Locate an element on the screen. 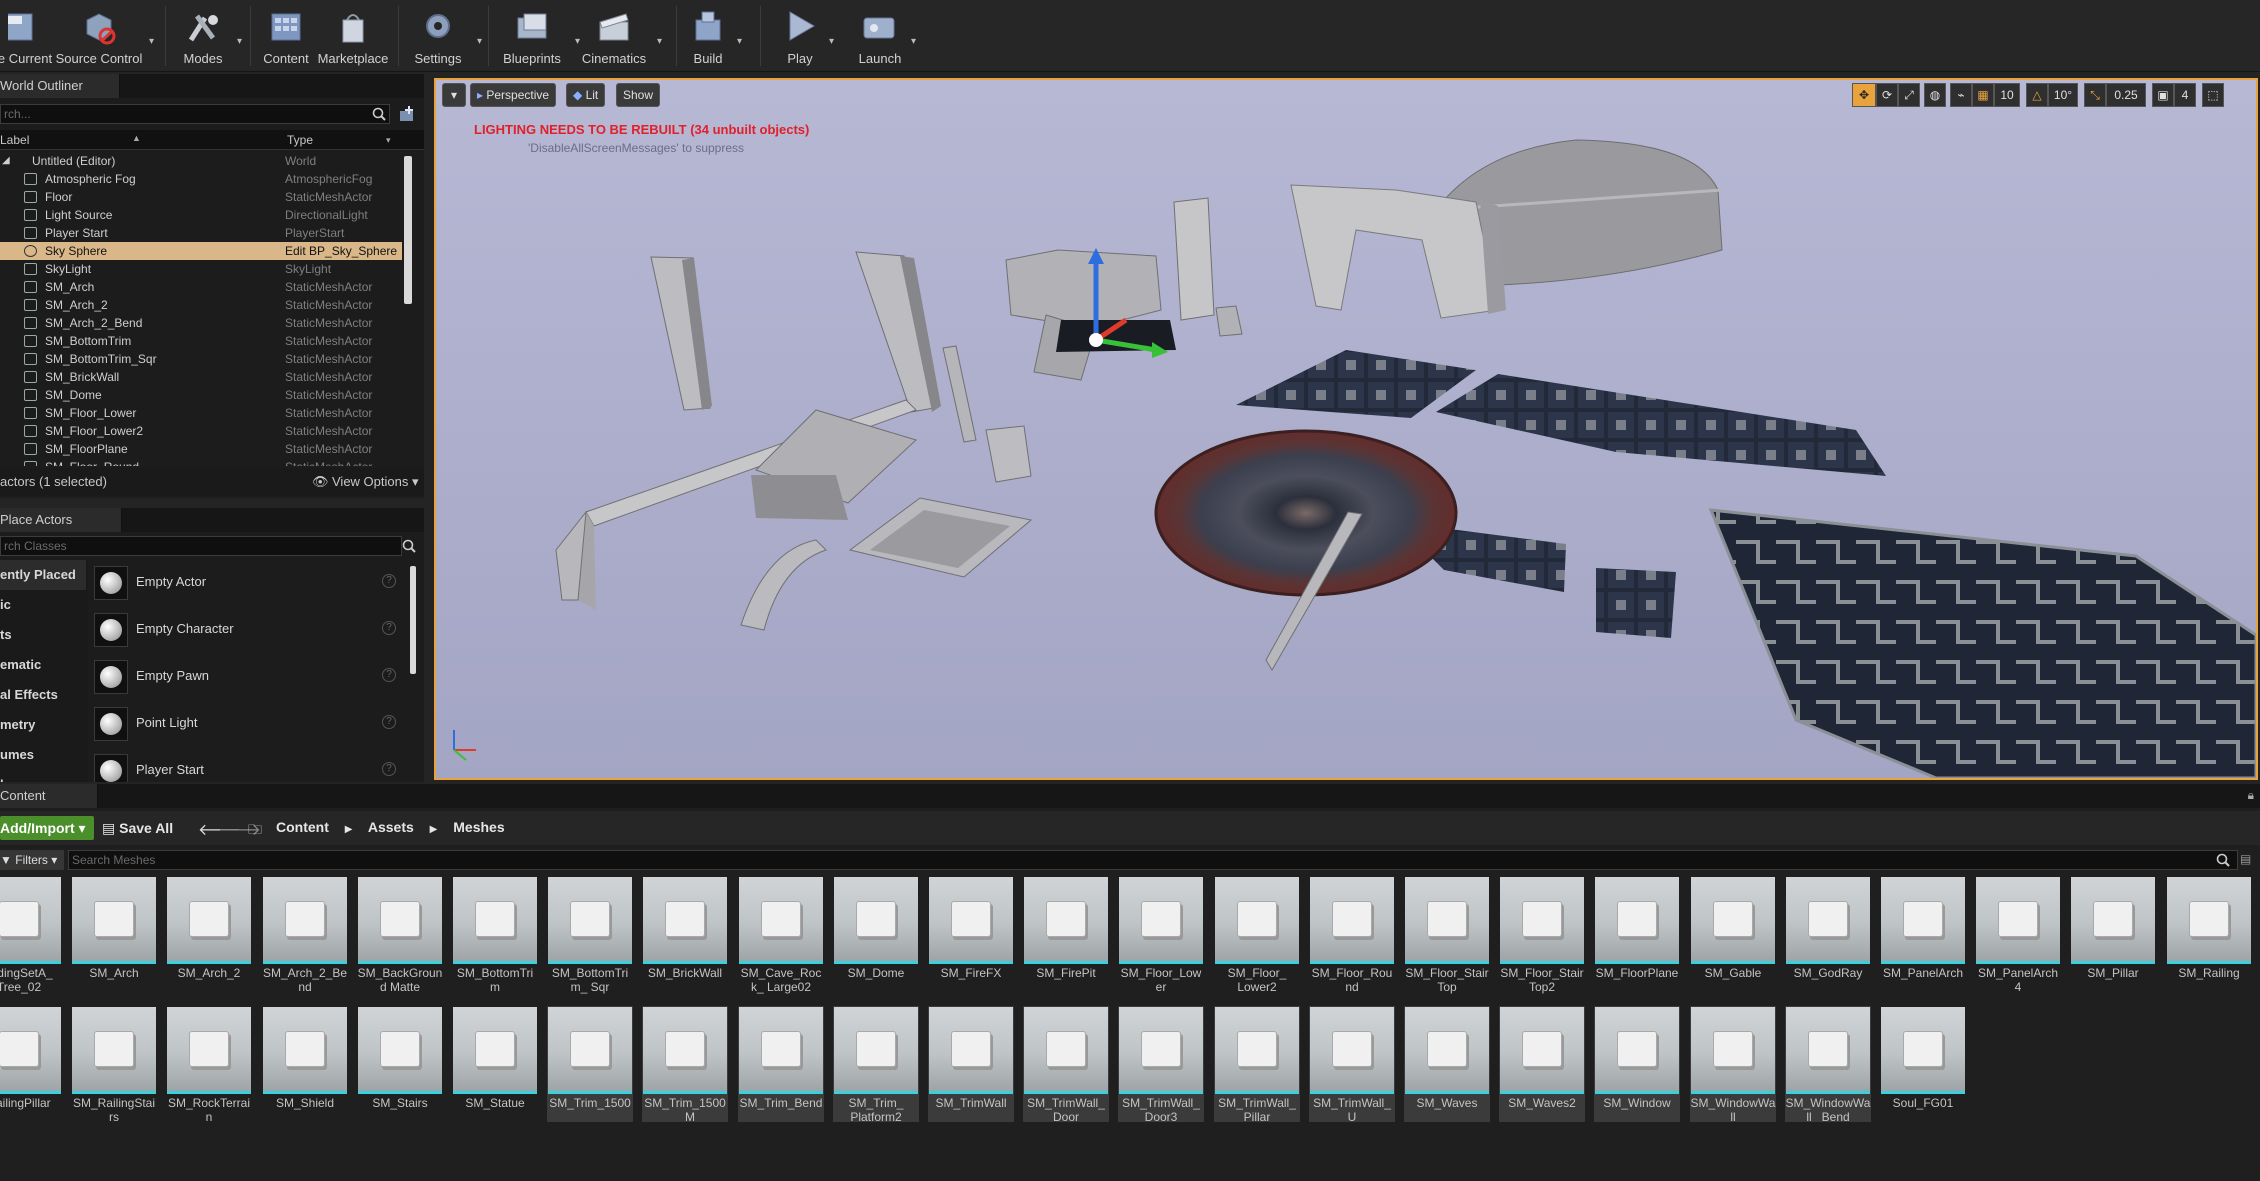 The height and width of the screenshot is (1181, 2260). place-actors-search-input: rch Classes is located at coordinates (201, 546).